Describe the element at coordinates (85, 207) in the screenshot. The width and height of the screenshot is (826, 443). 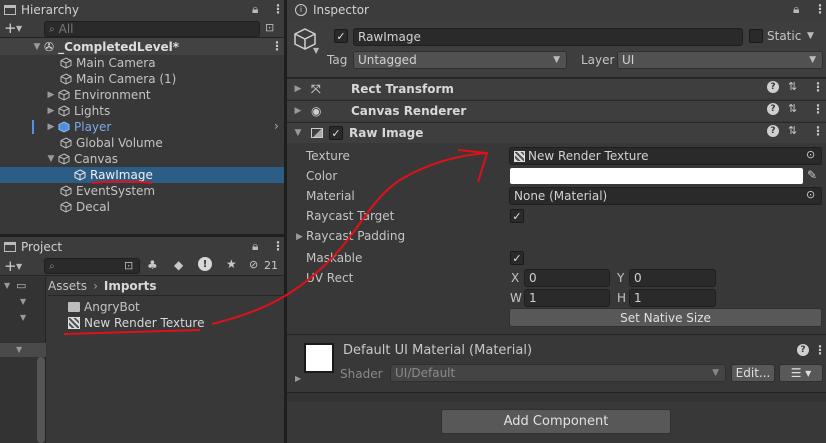
I see `hierarchy-item-decal: Decal` at that location.